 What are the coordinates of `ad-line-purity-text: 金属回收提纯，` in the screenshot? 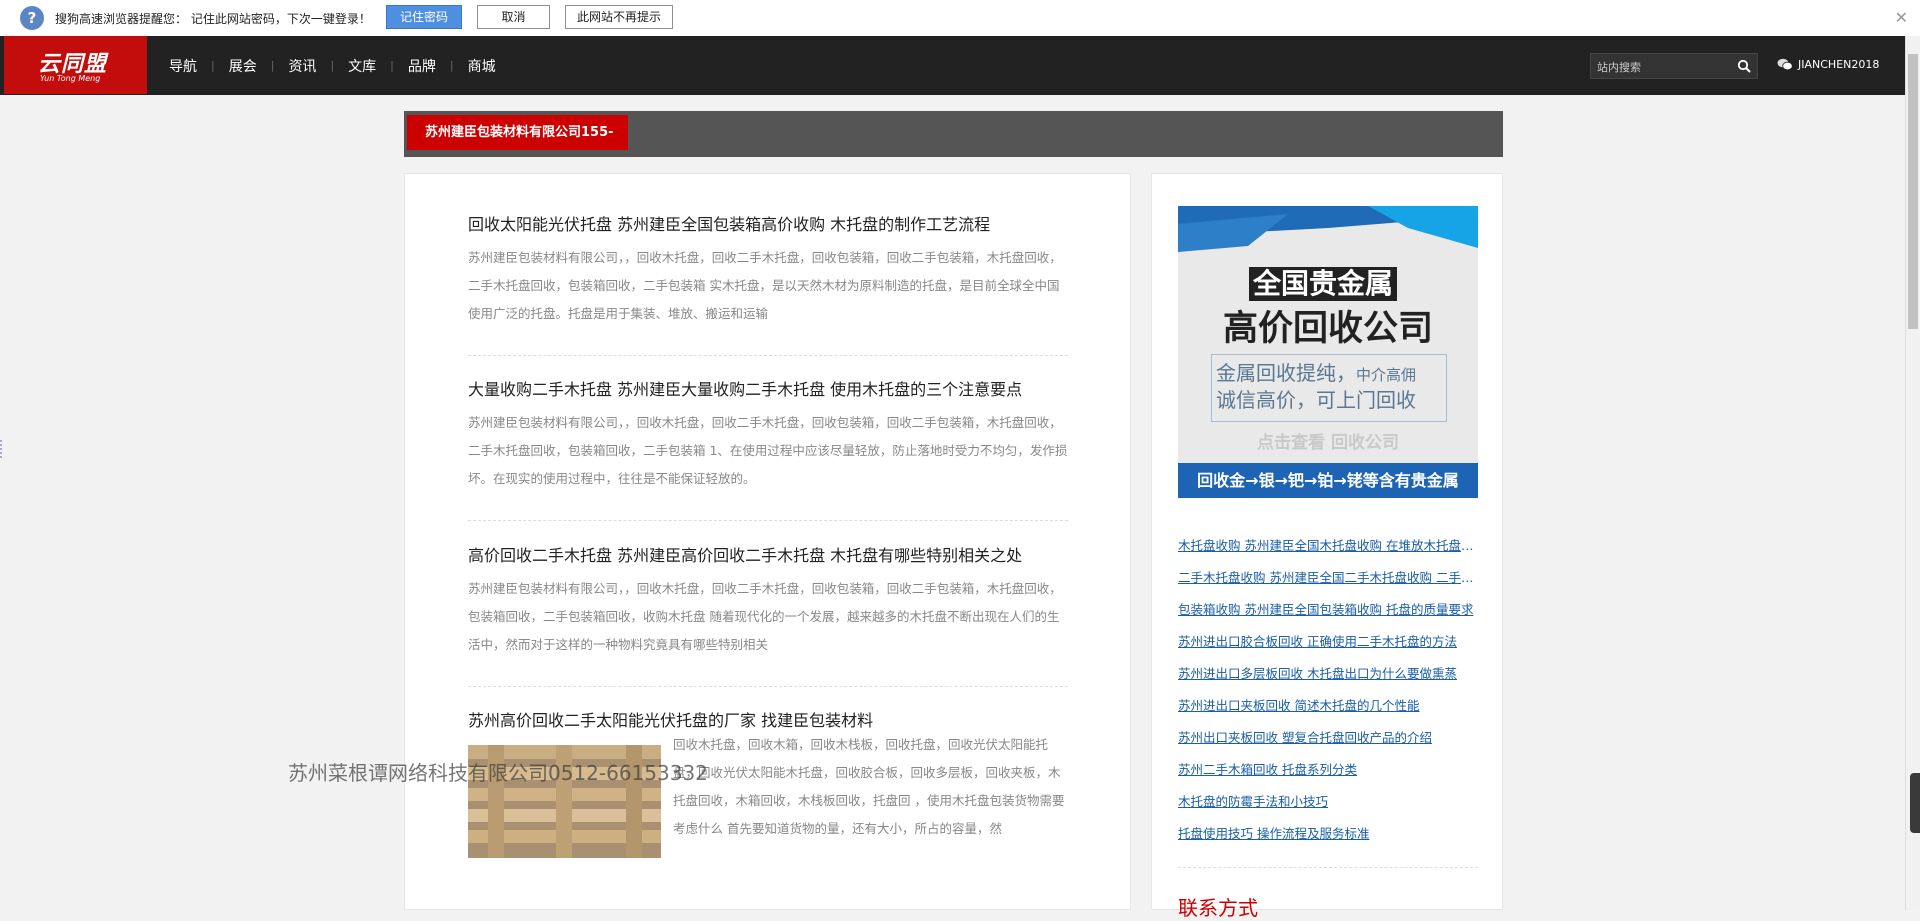 It's located at (1286, 373).